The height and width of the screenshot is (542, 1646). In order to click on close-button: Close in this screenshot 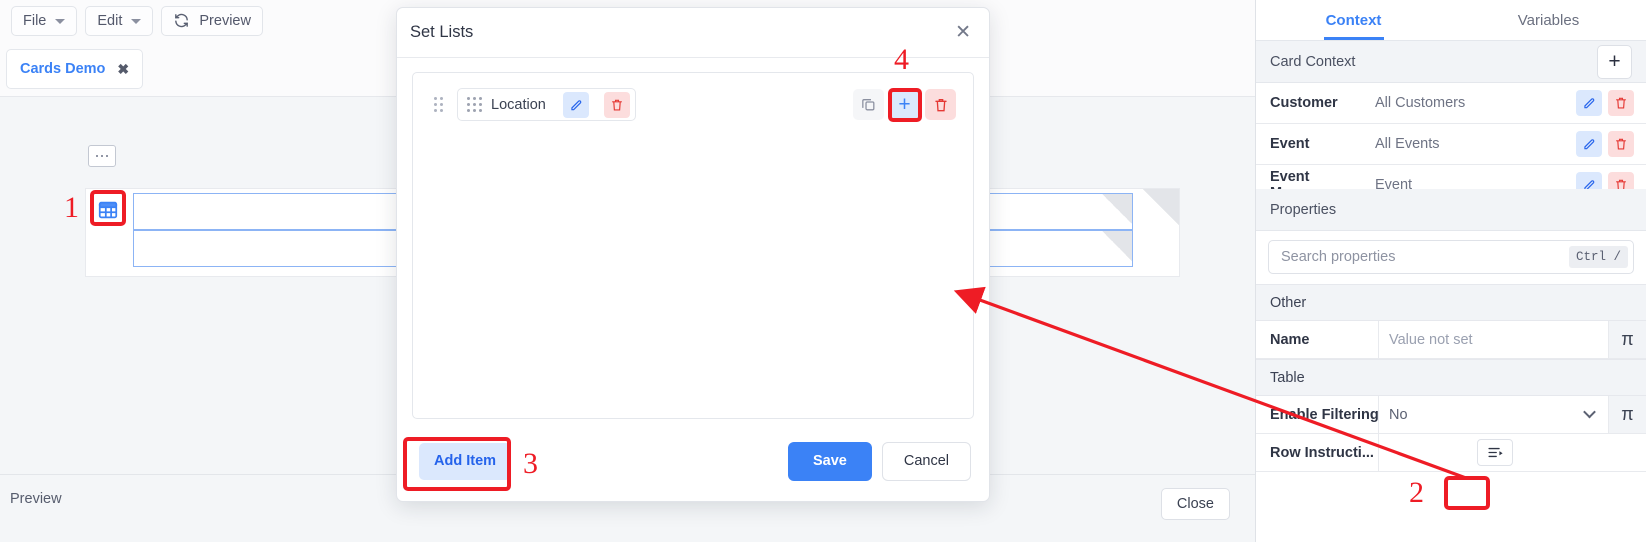, I will do `click(1195, 504)`.